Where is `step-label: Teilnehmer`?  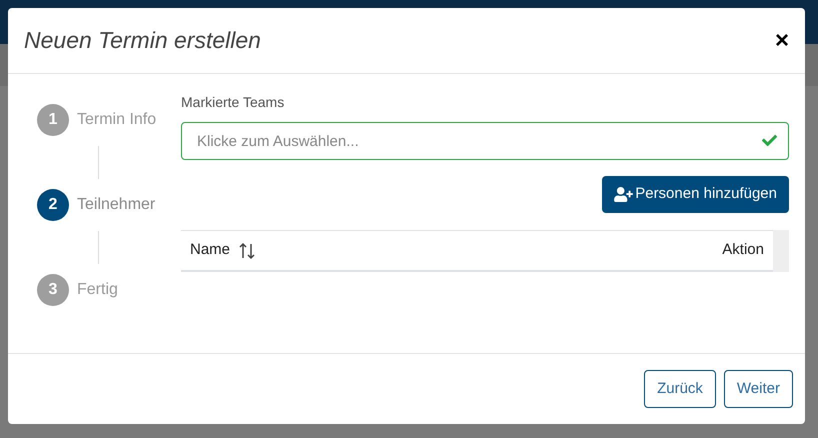 step-label: Teilnehmer is located at coordinates (116, 205).